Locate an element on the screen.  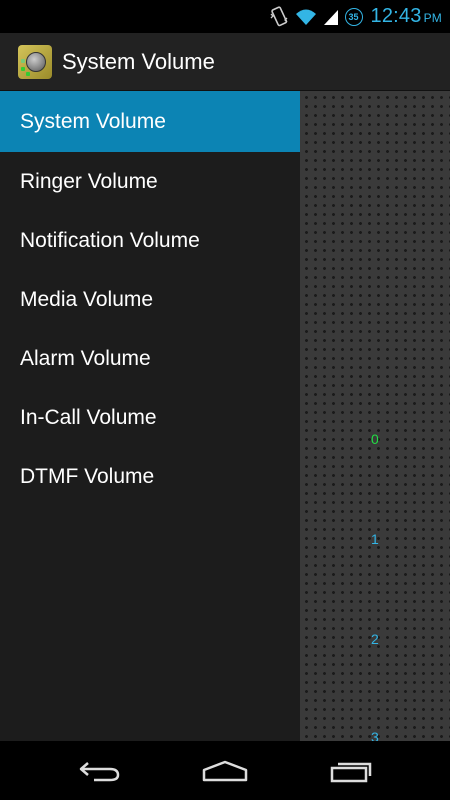
drawer-item-system-volume: System Volume is located at coordinates (150, 121).